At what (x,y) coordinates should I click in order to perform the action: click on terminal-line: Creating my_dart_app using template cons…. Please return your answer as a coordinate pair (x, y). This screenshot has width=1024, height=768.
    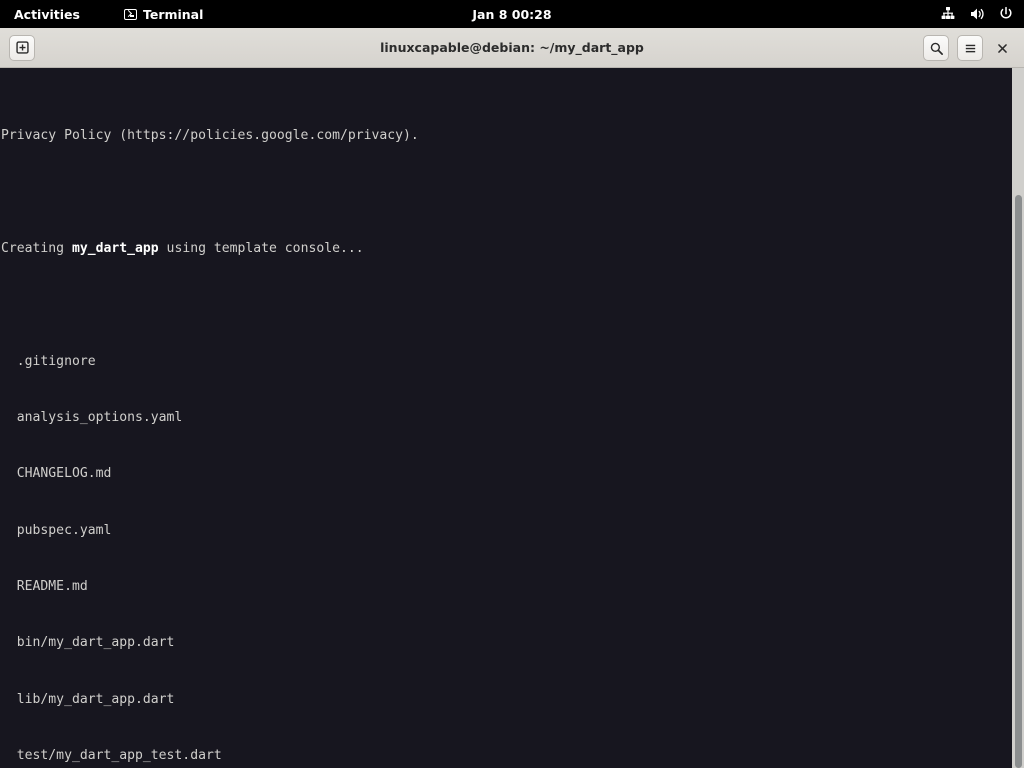
    Looking at the image, I should click on (182, 248).